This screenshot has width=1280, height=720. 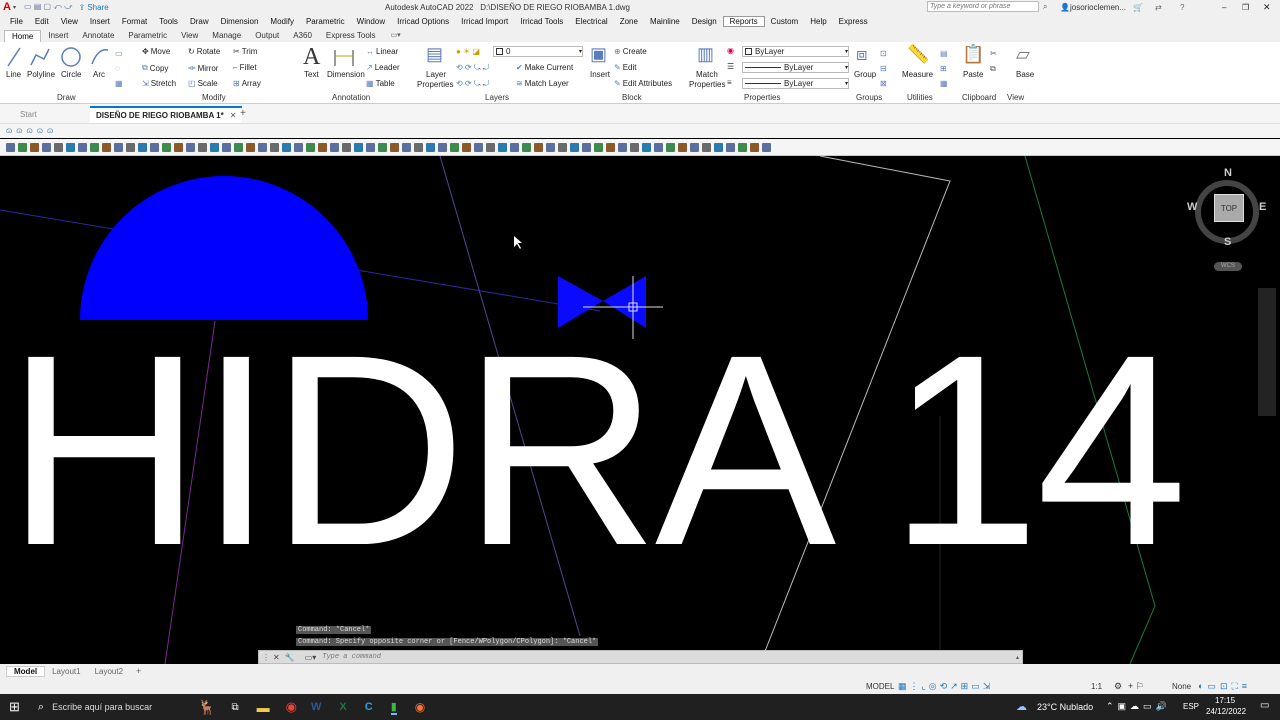 What do you see at coordinates (1023, 54) in the screenshot?
I see `base-view-icon: ▱` at bounding box center [1023, 54].